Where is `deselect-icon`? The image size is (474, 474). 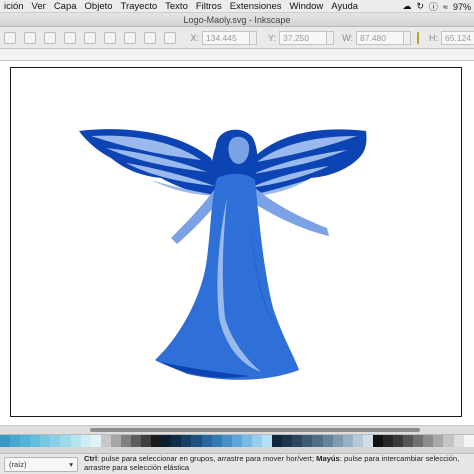 deselect-icon is located at coordinates (50, 37).